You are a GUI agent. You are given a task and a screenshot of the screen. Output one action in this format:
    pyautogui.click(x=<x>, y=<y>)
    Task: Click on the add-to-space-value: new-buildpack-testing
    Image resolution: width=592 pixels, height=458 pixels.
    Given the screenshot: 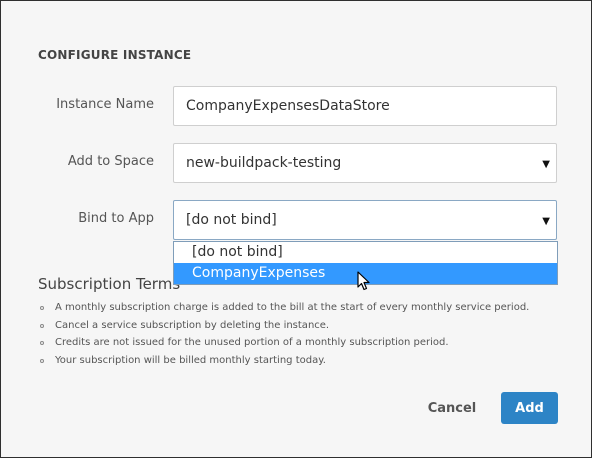 What is the action you would take?
    pyautogui.click(x=264, y=163)
    